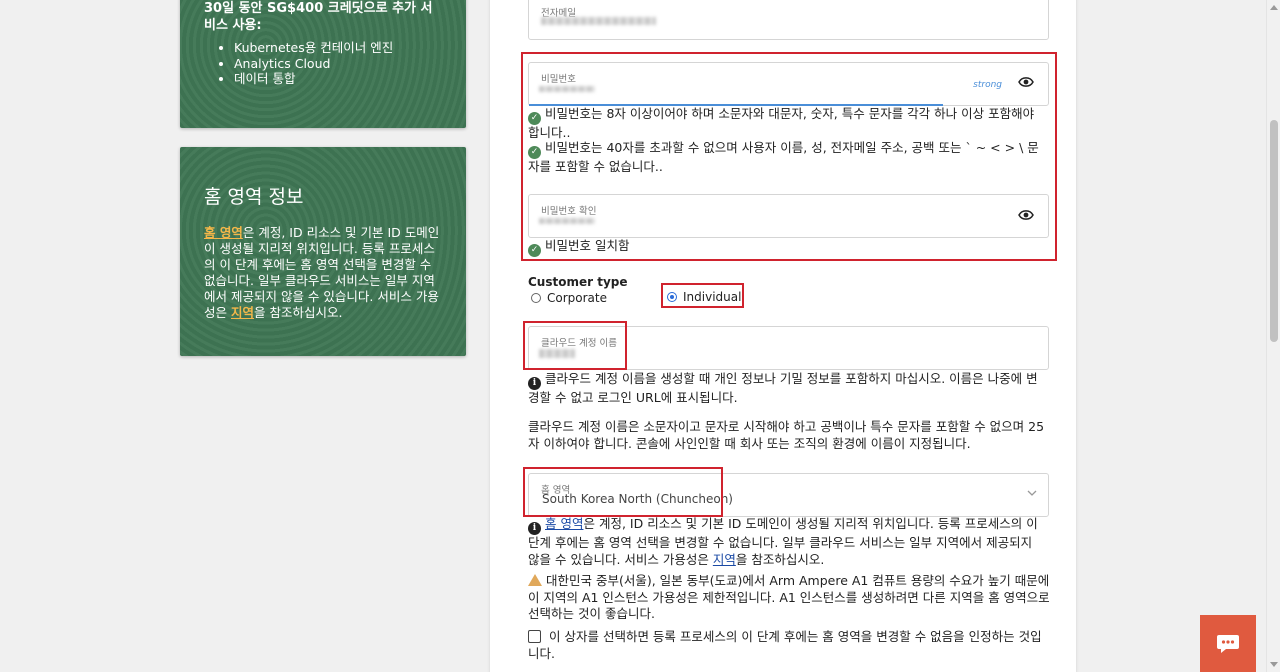  Describe the element at coordinates (318, 17) in the screenshot. I see `promo-title: 30일 동안 SG$400 크레딧으로 추가 서비스 사용:` at that location.